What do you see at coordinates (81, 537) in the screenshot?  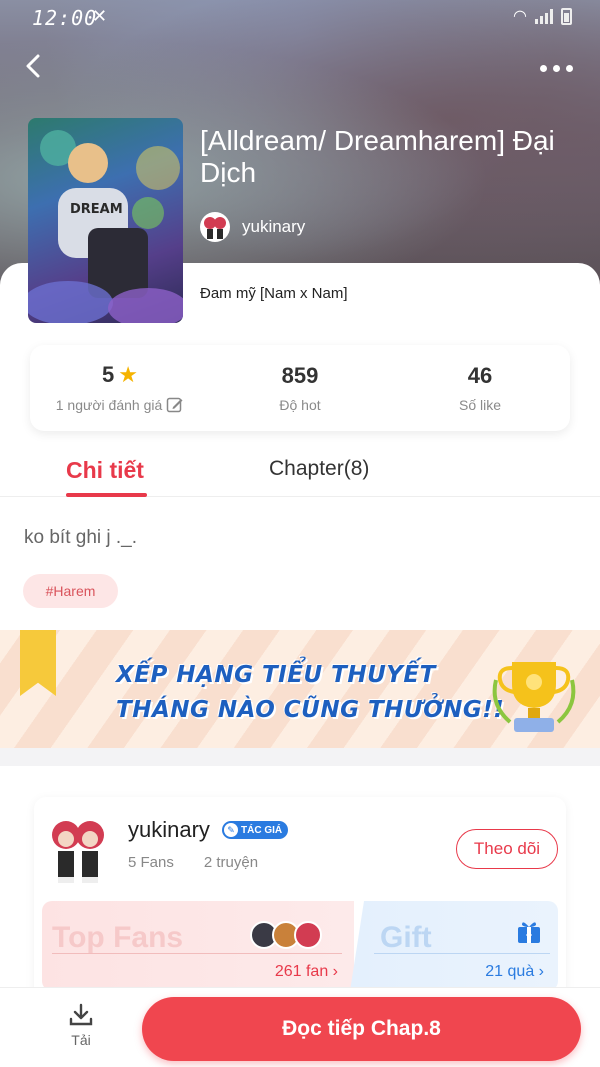 I see `description-text: ko bít ghi j ._.` at bounding box center [81, 537].